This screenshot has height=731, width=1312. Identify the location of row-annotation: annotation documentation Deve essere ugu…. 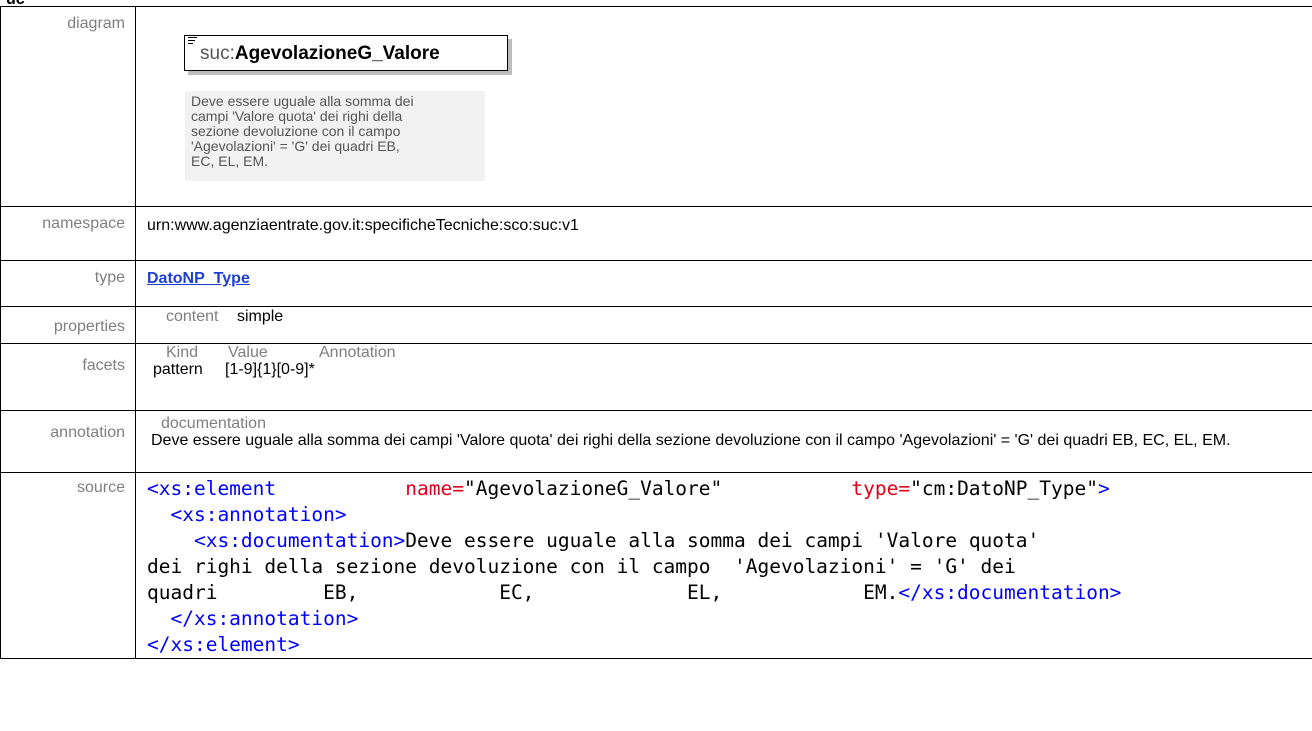
(656, 441).